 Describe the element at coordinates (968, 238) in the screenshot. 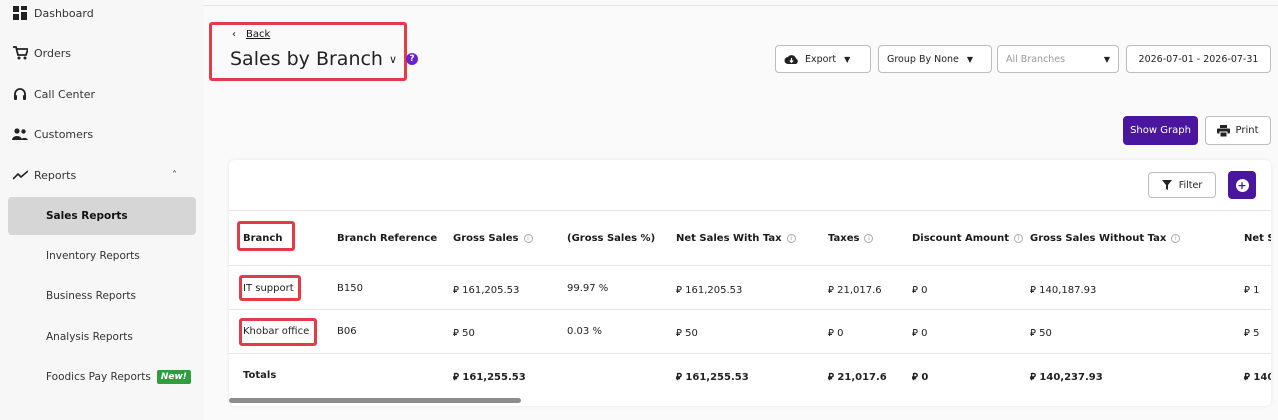

I see `column-header: Discount Amount i` at that location.